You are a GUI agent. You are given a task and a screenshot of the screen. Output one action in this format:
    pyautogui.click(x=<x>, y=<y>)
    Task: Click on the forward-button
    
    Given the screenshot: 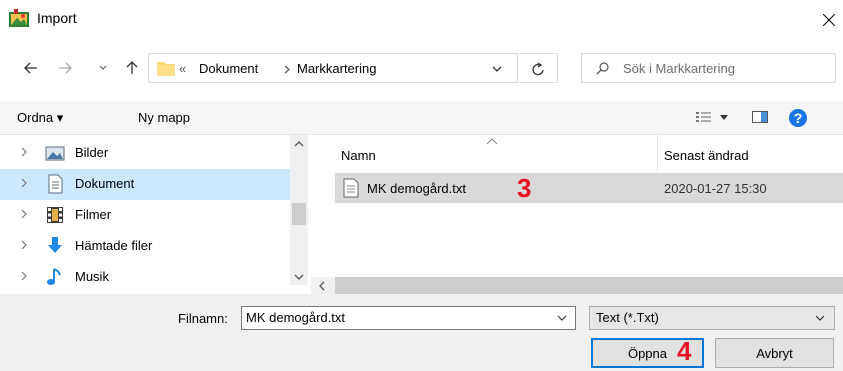 What is the action you would take?
    pyautogui.click(x=65, y=68)
    